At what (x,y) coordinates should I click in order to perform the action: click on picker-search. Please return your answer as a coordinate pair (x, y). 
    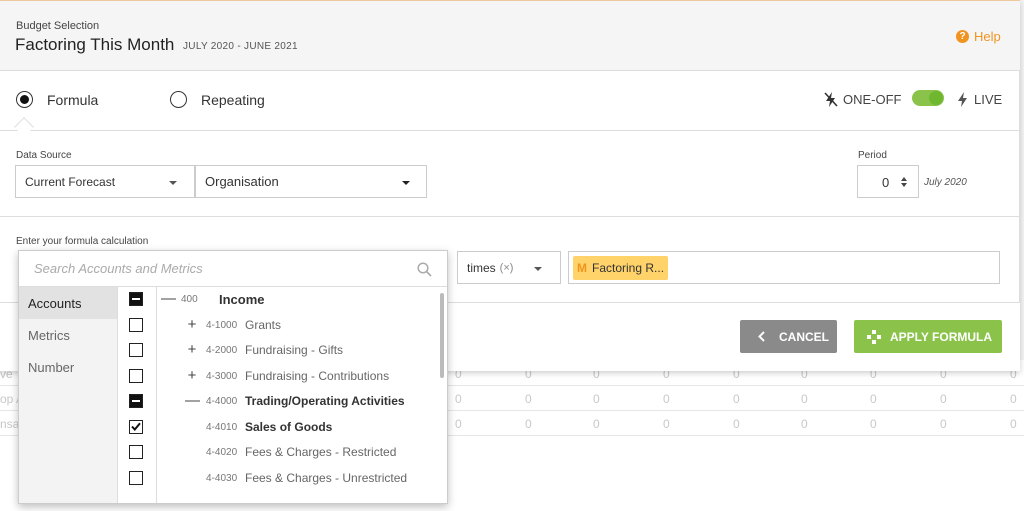
    Looking at the image, I should click on (233, 269).